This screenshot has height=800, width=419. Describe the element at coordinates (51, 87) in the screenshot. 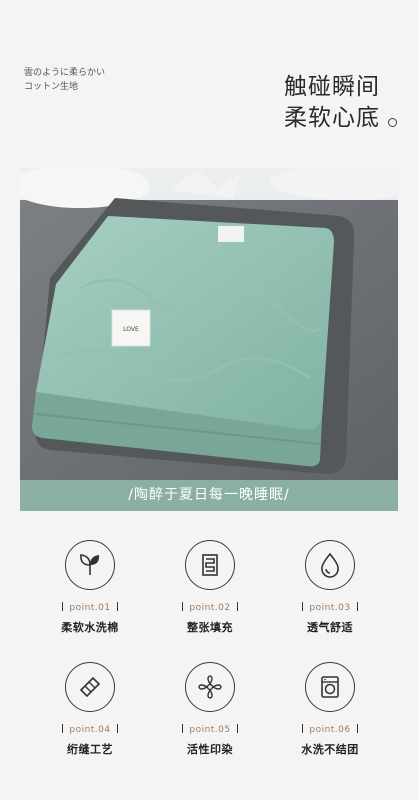

I see `japanese-tagline-line-2: コットン生地` at that location.